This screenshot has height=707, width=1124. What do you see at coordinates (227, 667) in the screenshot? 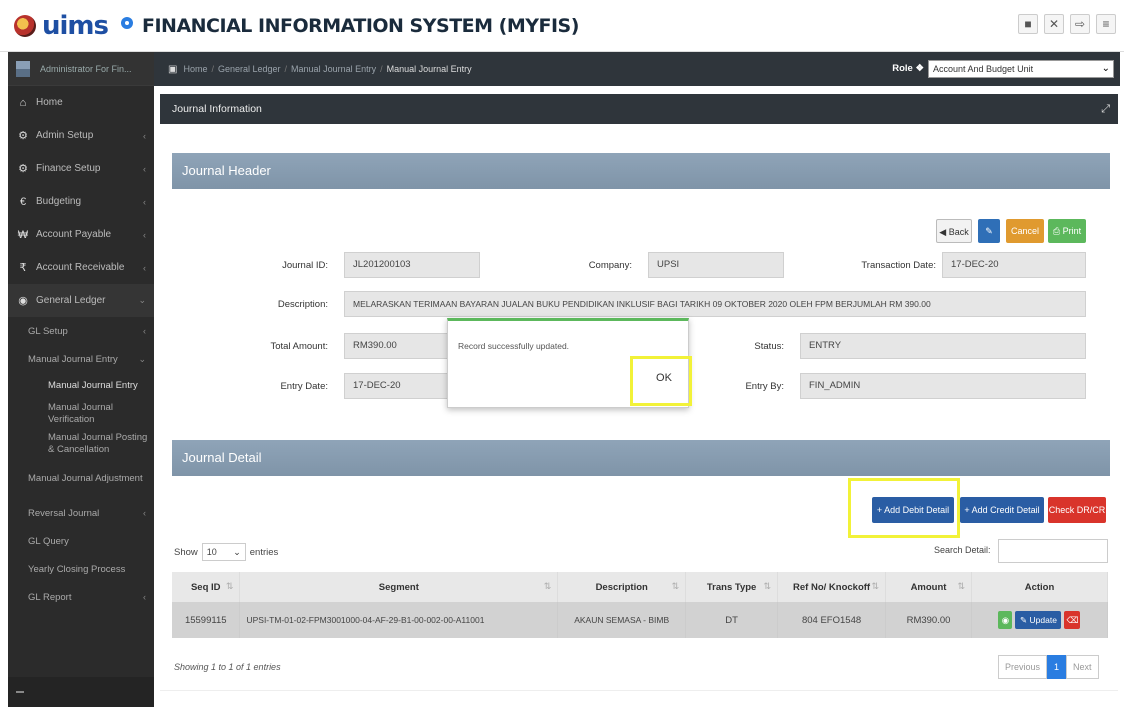
I see `table-info: Showing 1 to 1 of 1 entries` at bounding box center [227, 667].